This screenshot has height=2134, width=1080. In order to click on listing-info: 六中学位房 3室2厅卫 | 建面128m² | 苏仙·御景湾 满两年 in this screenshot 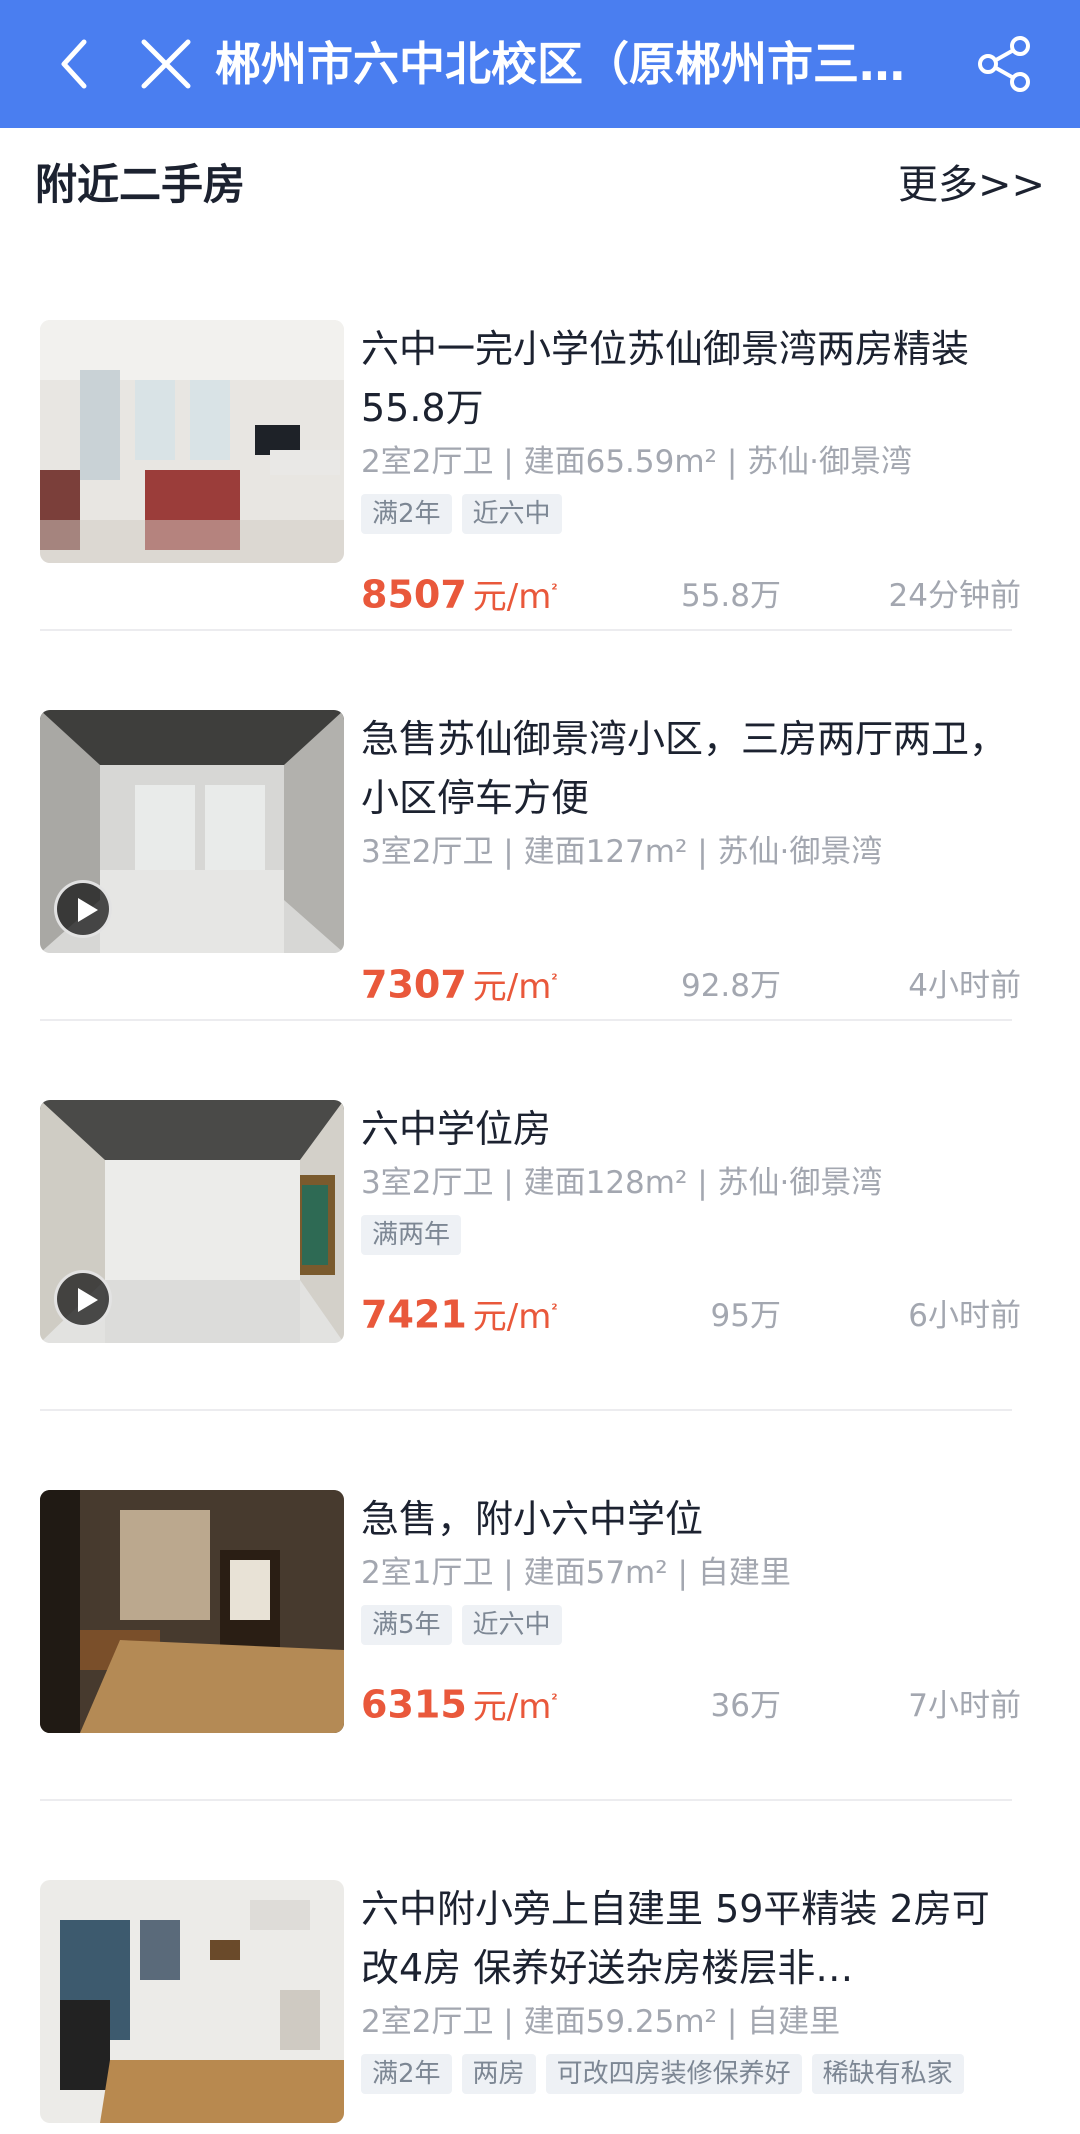, I will do `click(691, 1178)`.